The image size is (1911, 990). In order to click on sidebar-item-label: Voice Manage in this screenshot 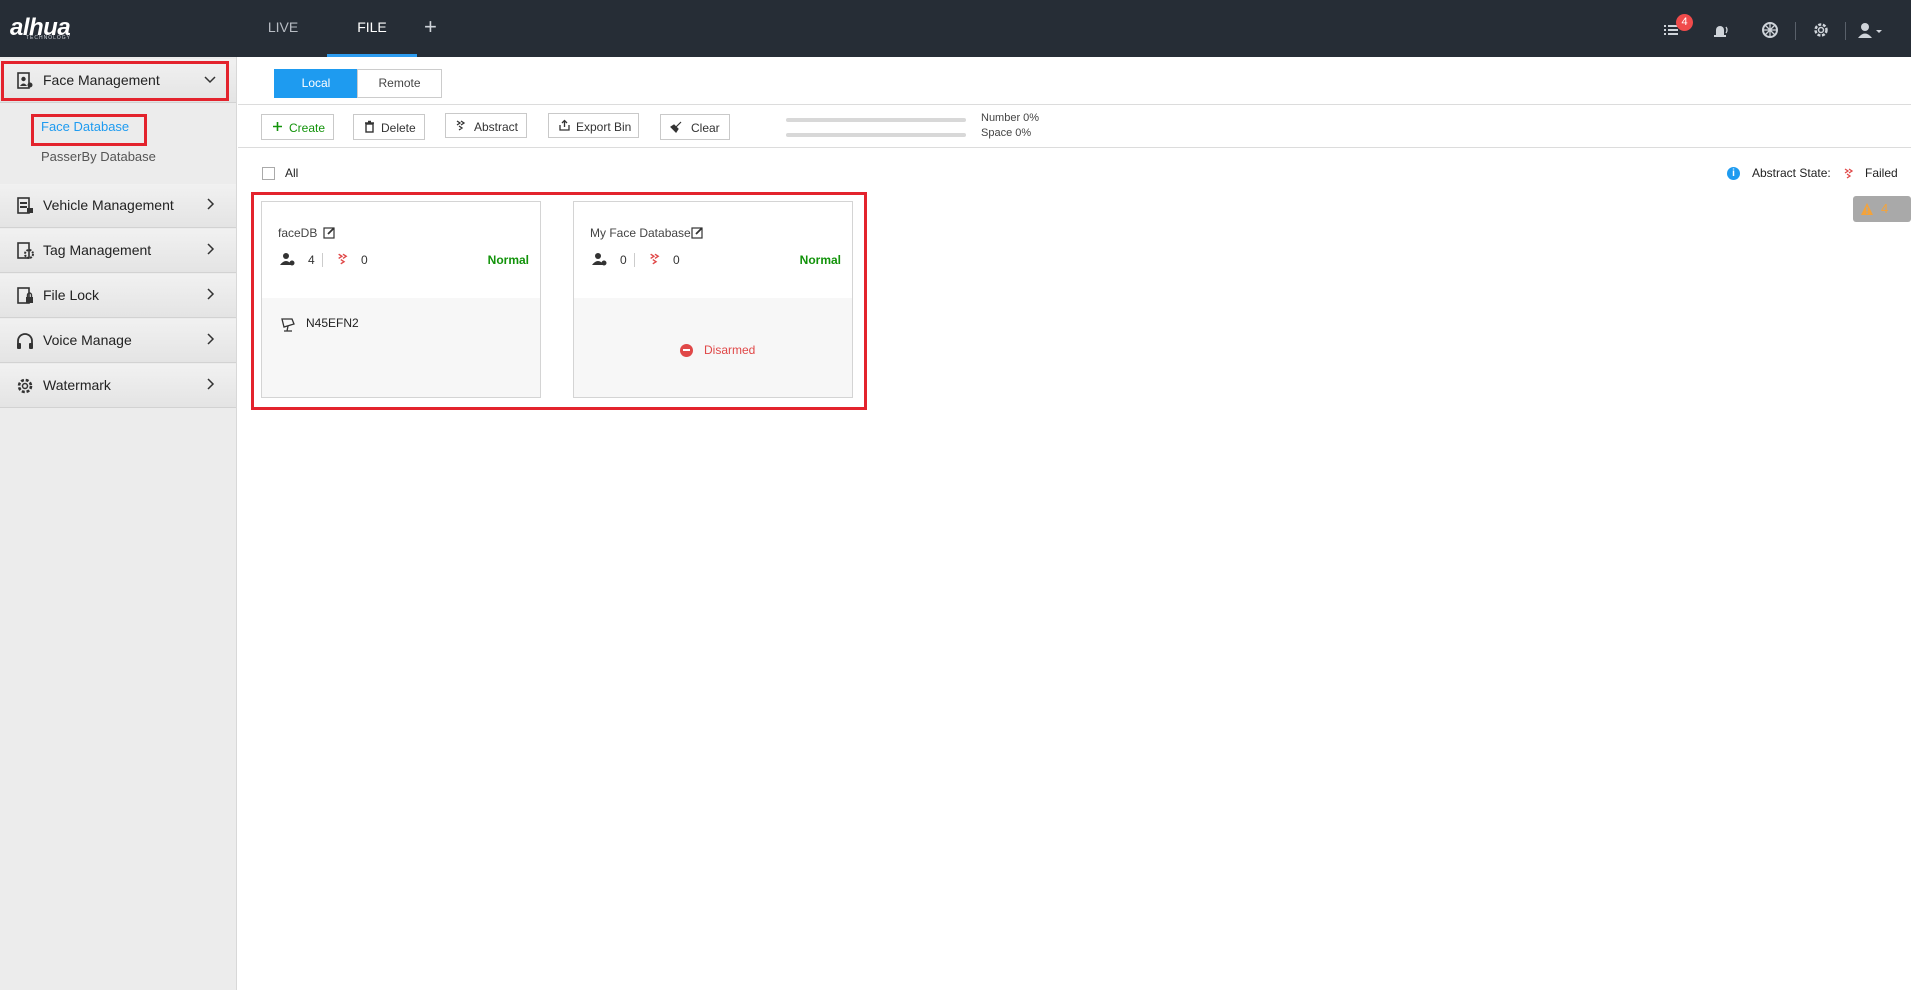, I will do `click(87, 340)`.